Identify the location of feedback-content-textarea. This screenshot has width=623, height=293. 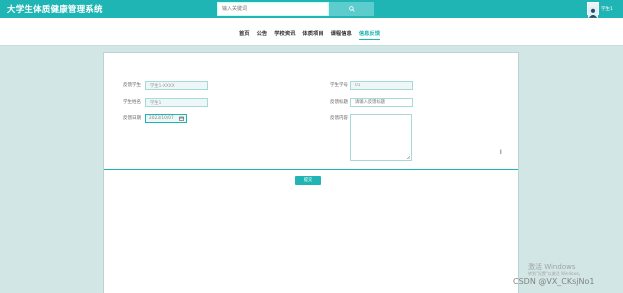
(381, 137).